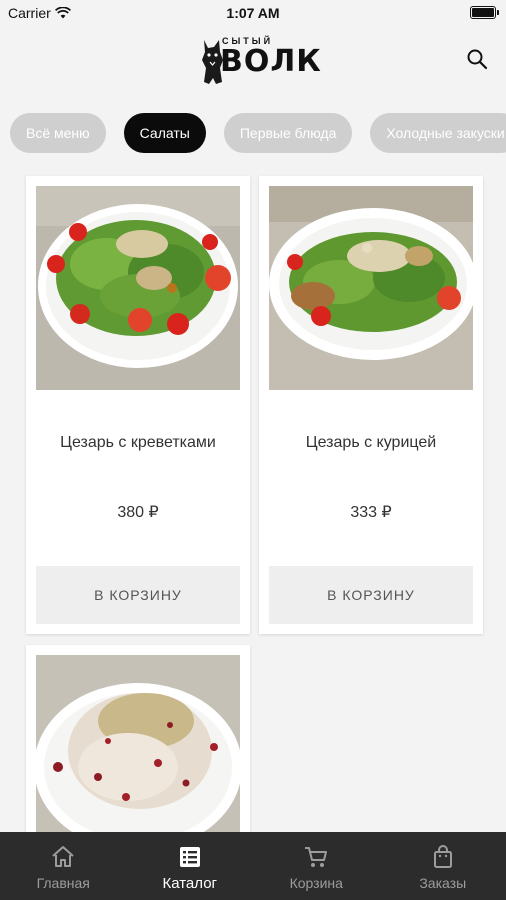 Image resolution: width=506 pixels, height=900 pixels. Describe the element at coordinates (138, 442) in the screenshot. I see `product-name: Цезарь с креветками` at that location.